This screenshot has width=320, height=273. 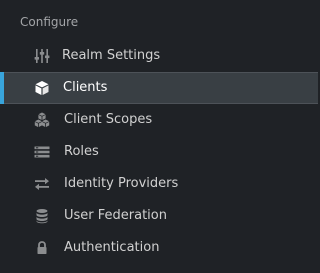 I want to click on sidebar-item-authentication: Authentication, so click(x=159, y=248).